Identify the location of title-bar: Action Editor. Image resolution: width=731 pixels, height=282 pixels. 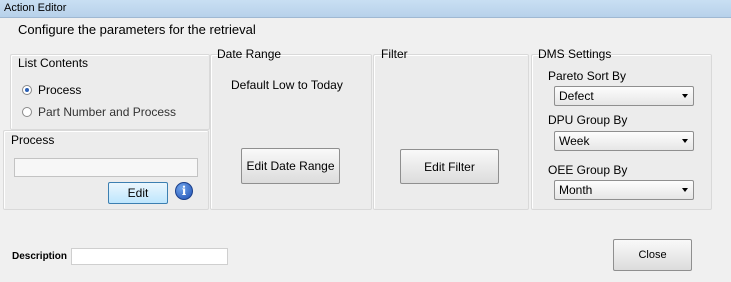
(365, 9).